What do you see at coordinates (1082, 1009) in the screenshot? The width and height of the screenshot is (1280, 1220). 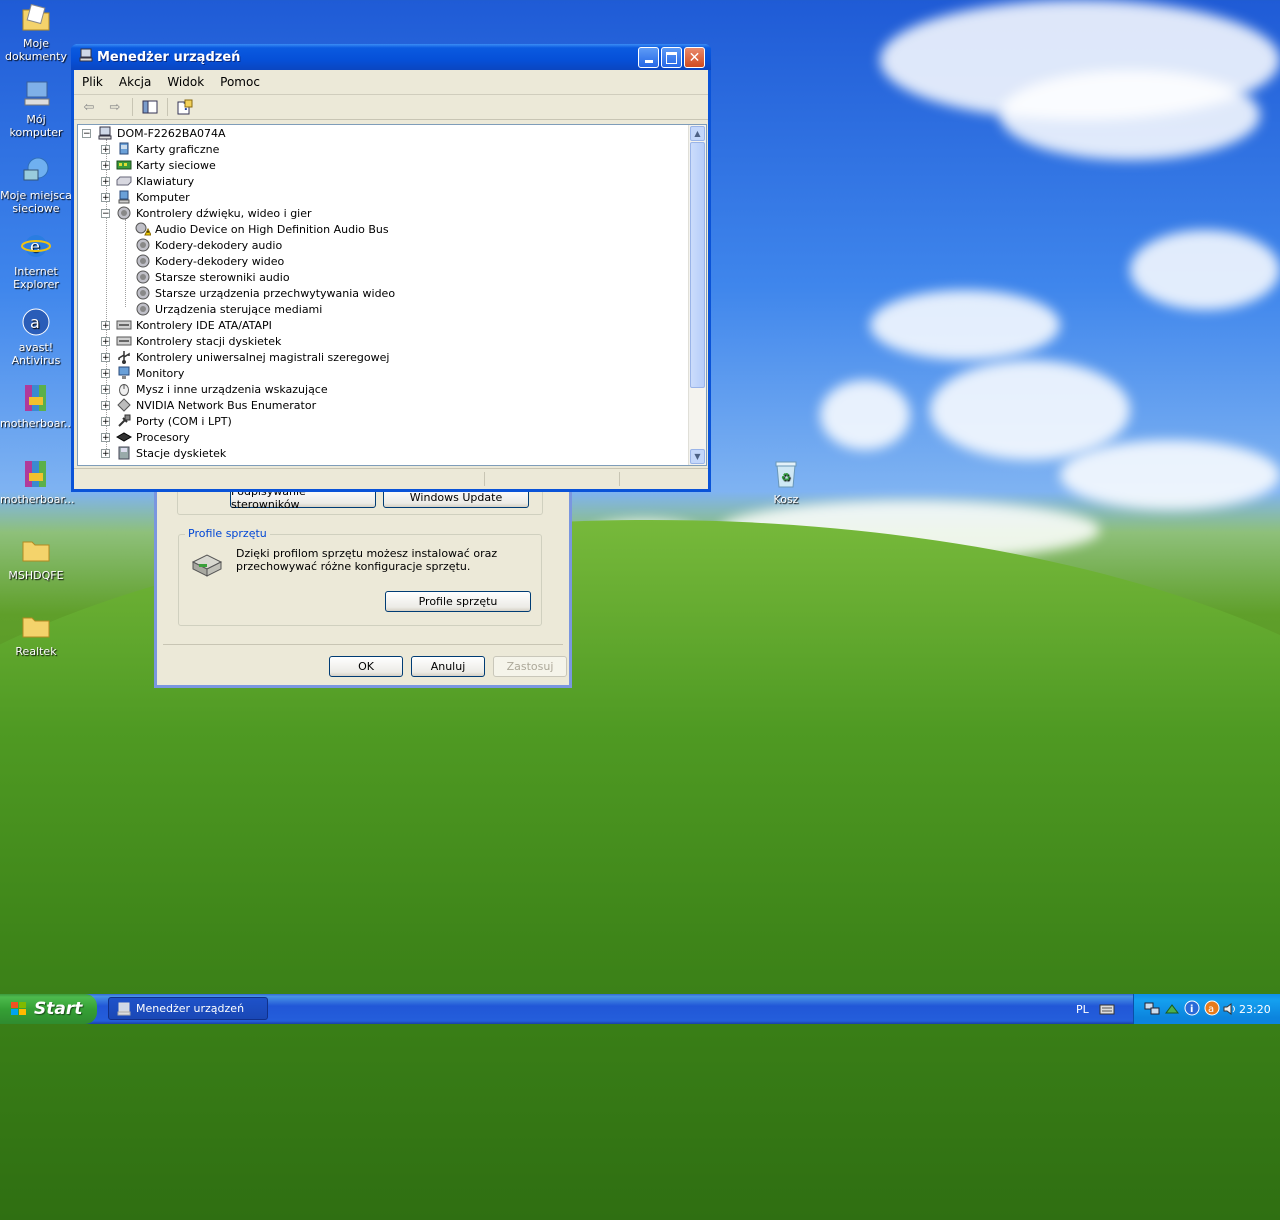 I see `language-indicator: PL` at bounding box center [1082, 1009].